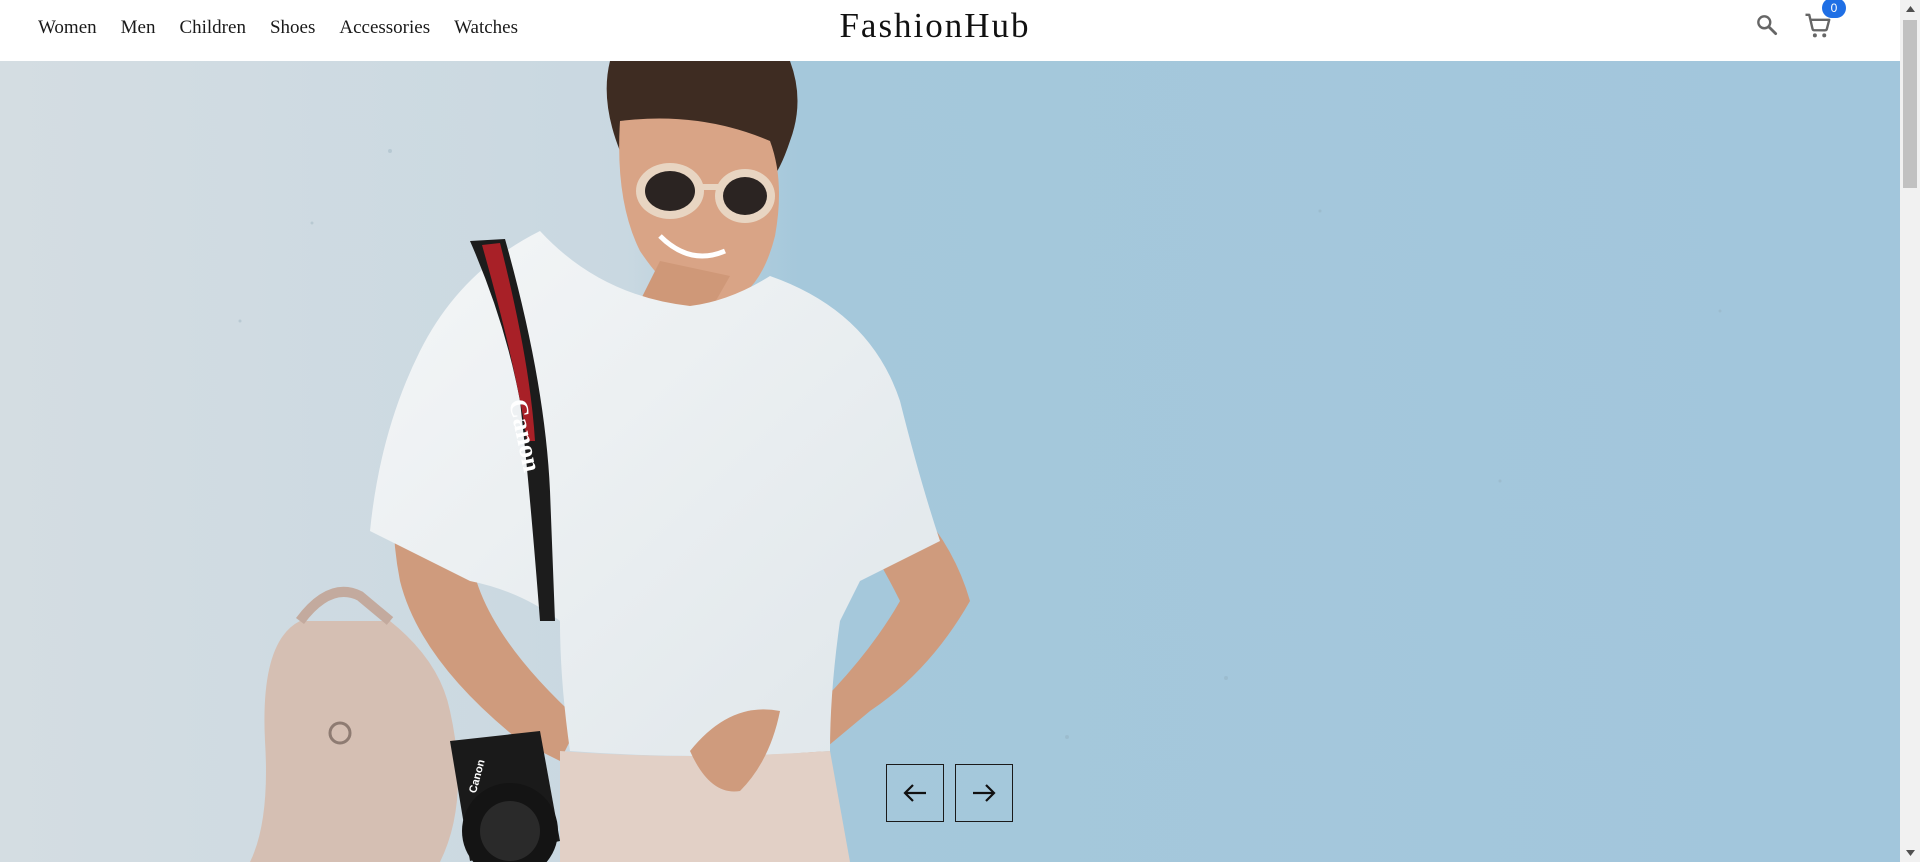 The width and height of the screenshot is (1920, 862). What do you see at coordinates (1910, 431) in the screenshot?
I see `page-scrollbar` at bounding box center [1910, 431].